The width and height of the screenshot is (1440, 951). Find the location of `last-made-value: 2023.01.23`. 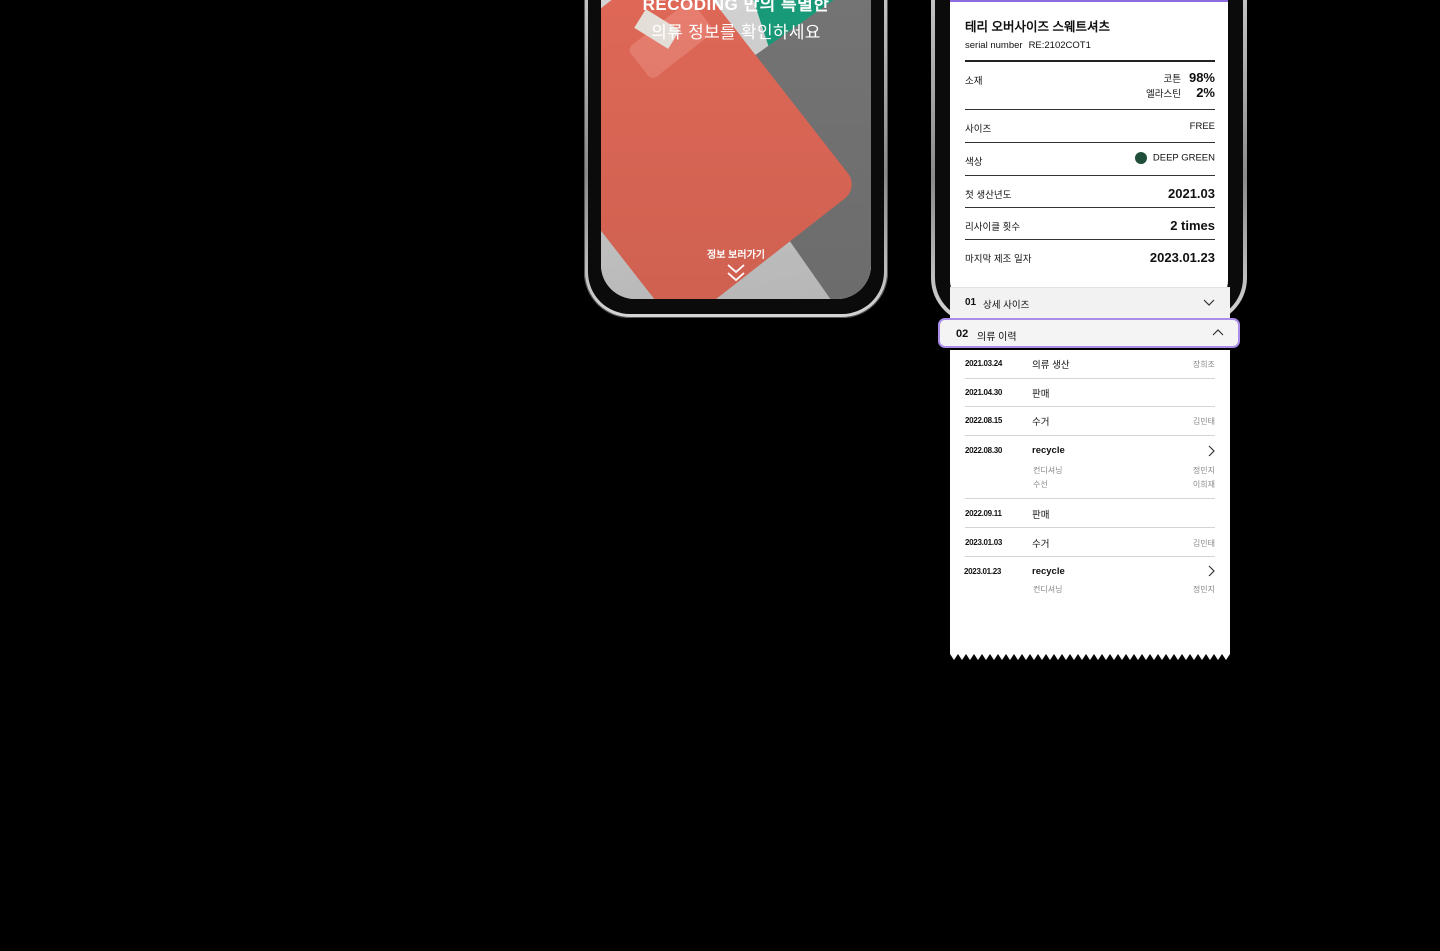

last-made-value: 2023.01.23 is located at coordinates (1182, 257).